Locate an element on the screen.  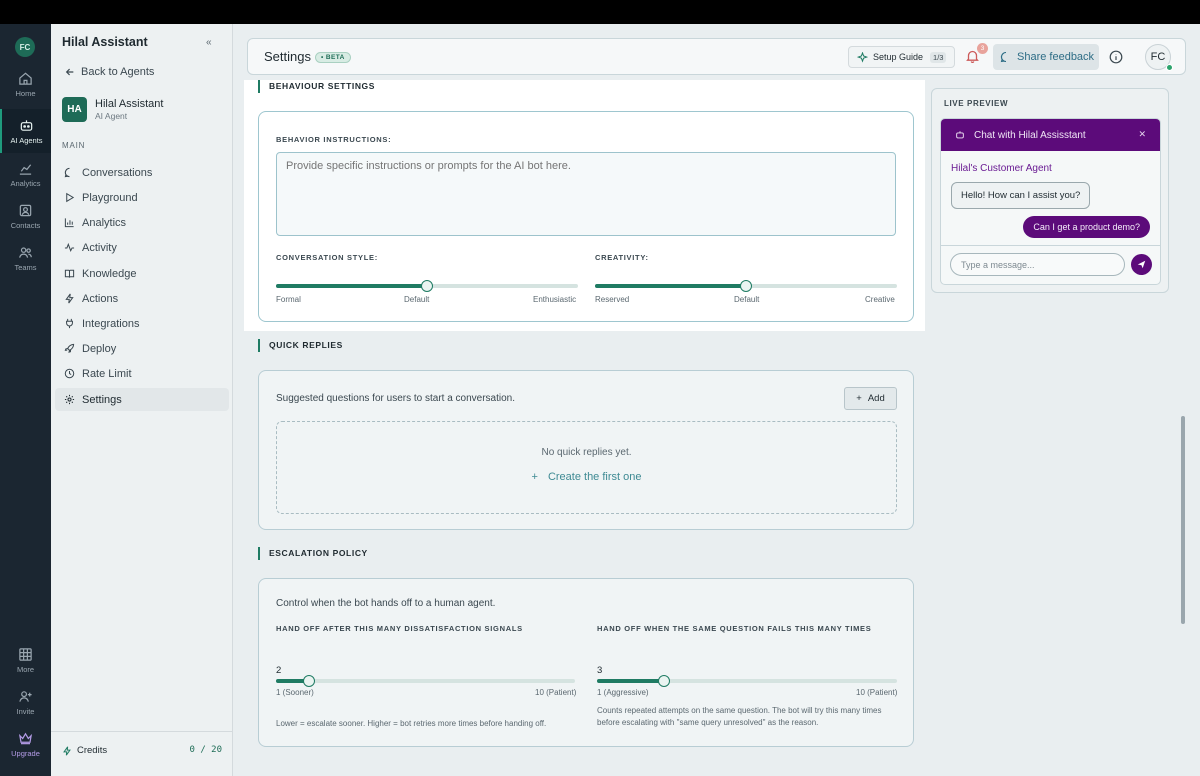
escalation-section-title: ESCALATION POLICY is located at coordinates (313, 553).